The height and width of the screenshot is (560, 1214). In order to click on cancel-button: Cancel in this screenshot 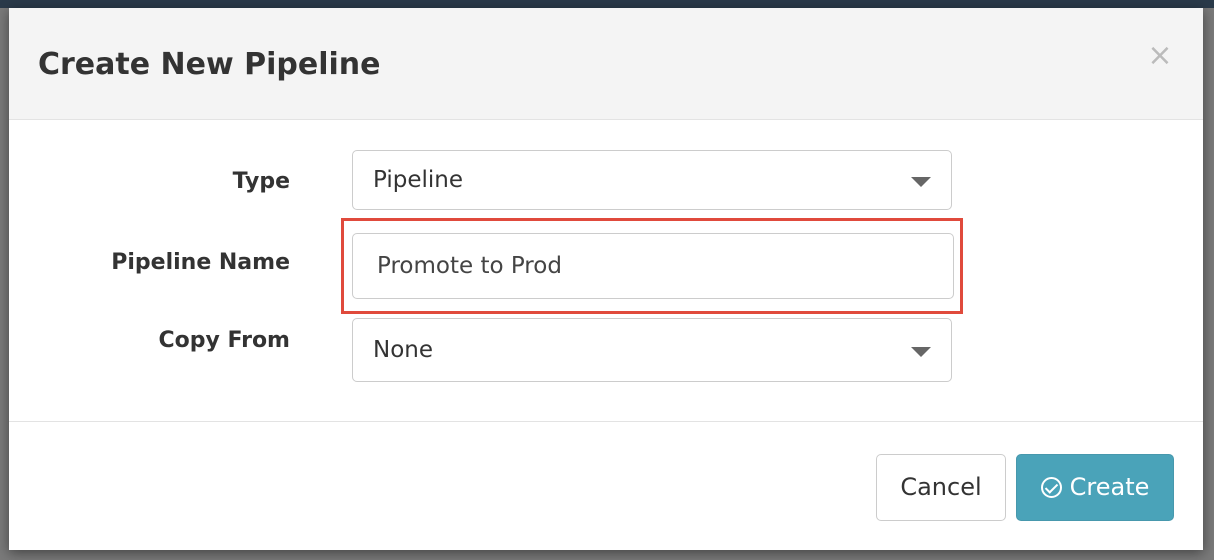, I will do `click(941, 487)`.